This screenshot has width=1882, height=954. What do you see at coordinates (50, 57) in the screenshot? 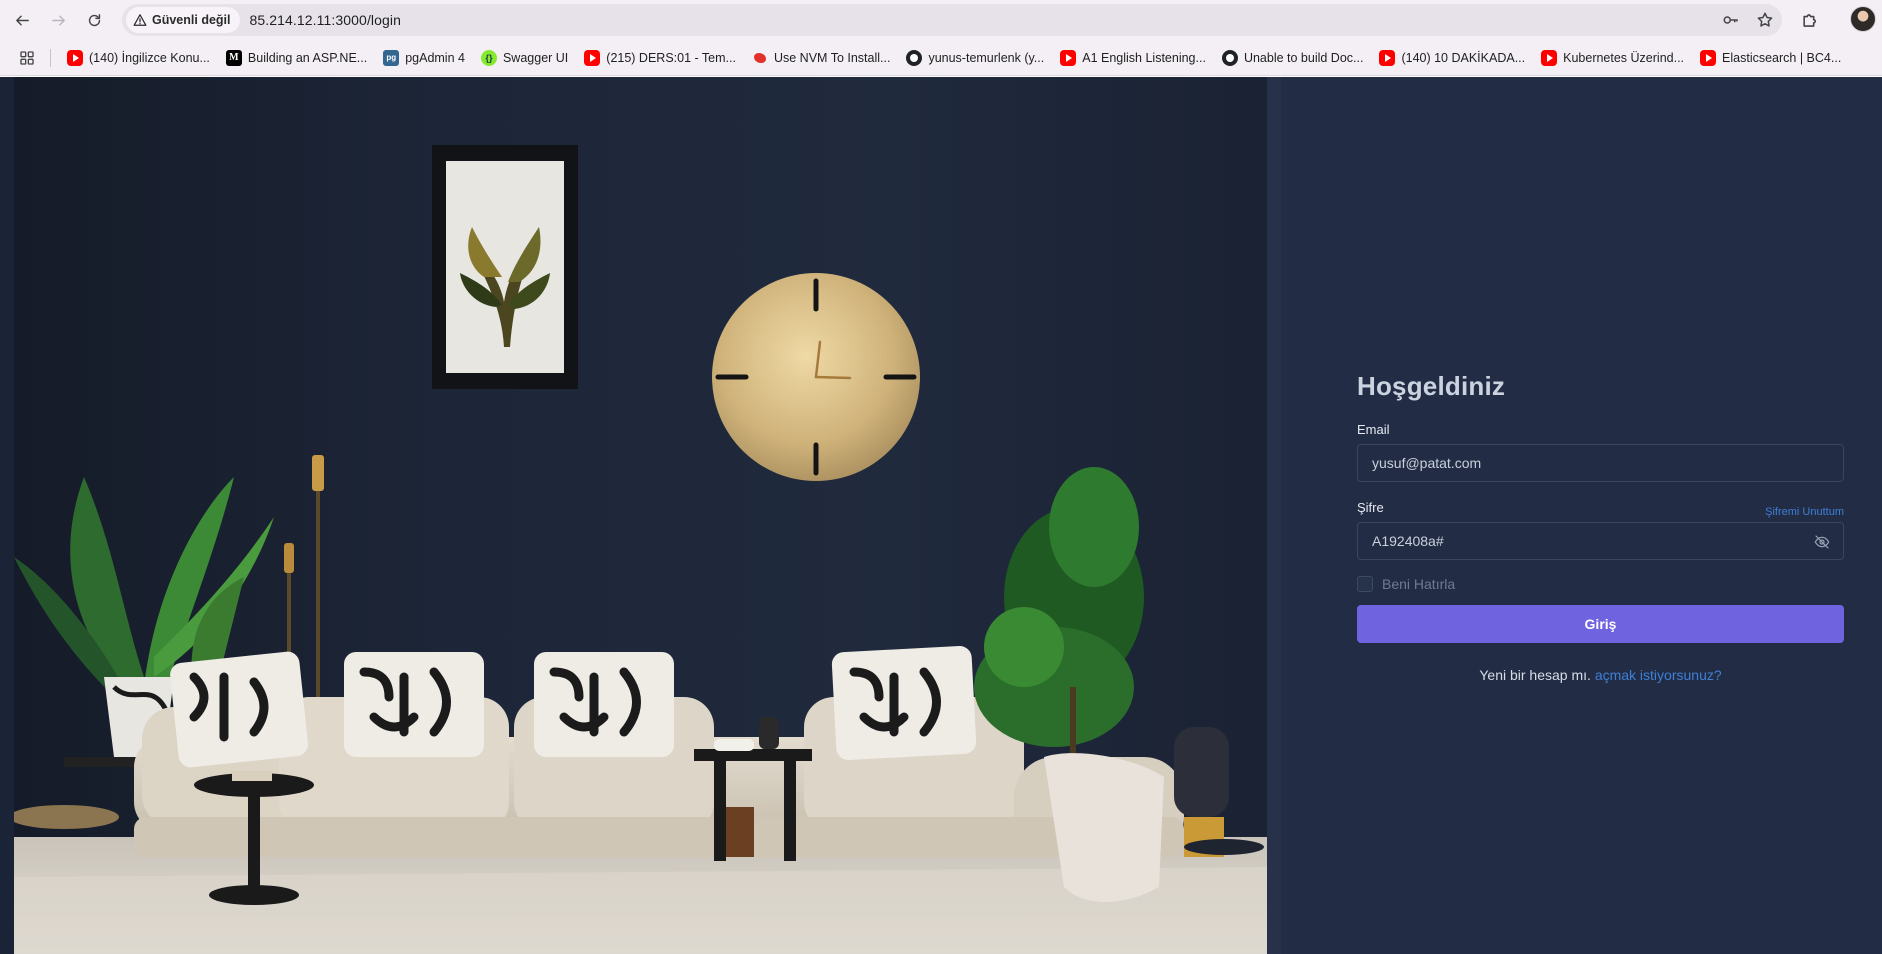
I see `bookmarks-separator` at bounding box center [50, 57].